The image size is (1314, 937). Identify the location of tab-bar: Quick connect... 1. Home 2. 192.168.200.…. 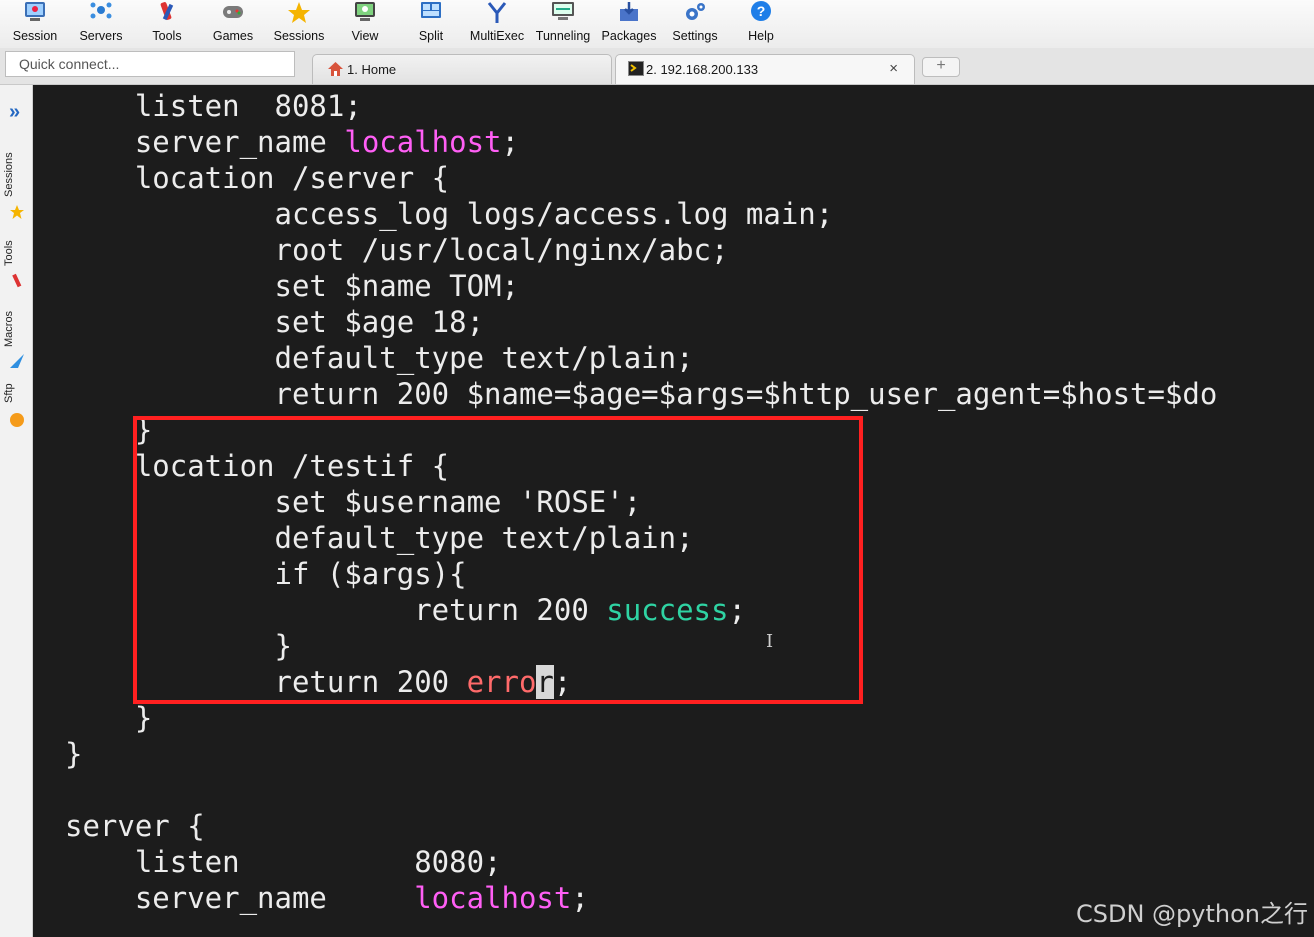
(657, 66).